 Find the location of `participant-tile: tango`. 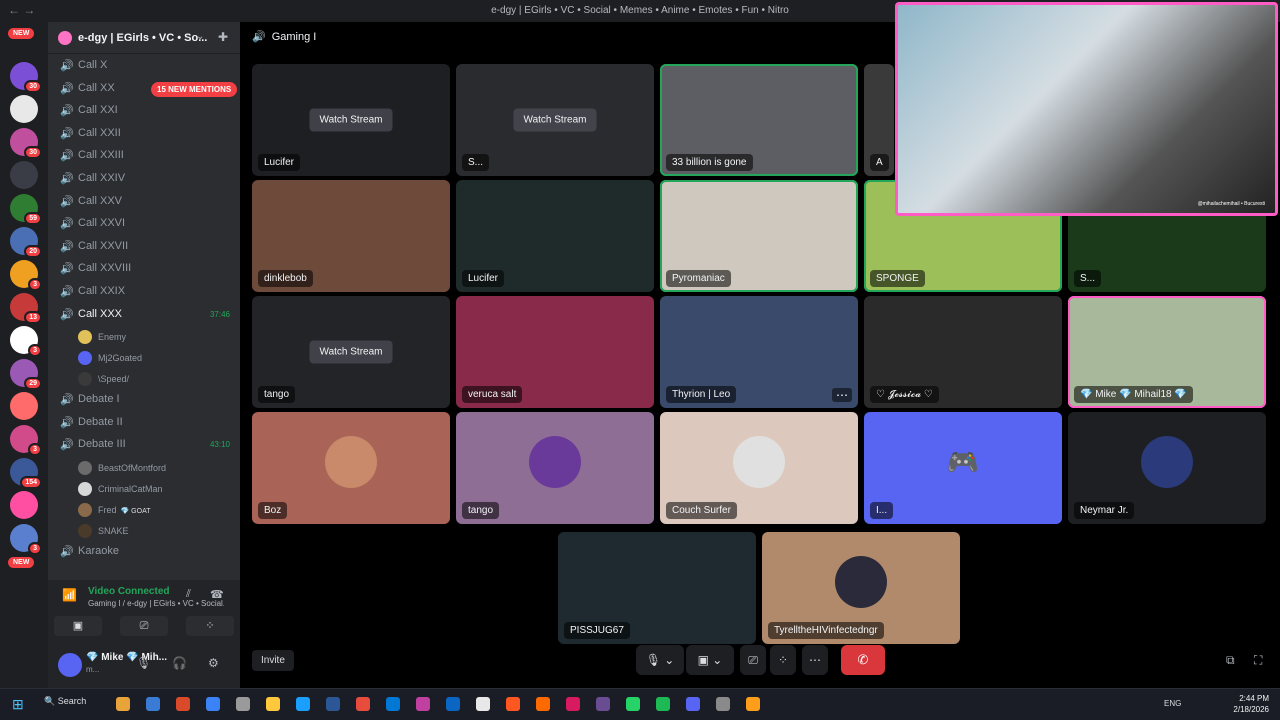

participant-tile: tango is located at coordinates (555, 468).